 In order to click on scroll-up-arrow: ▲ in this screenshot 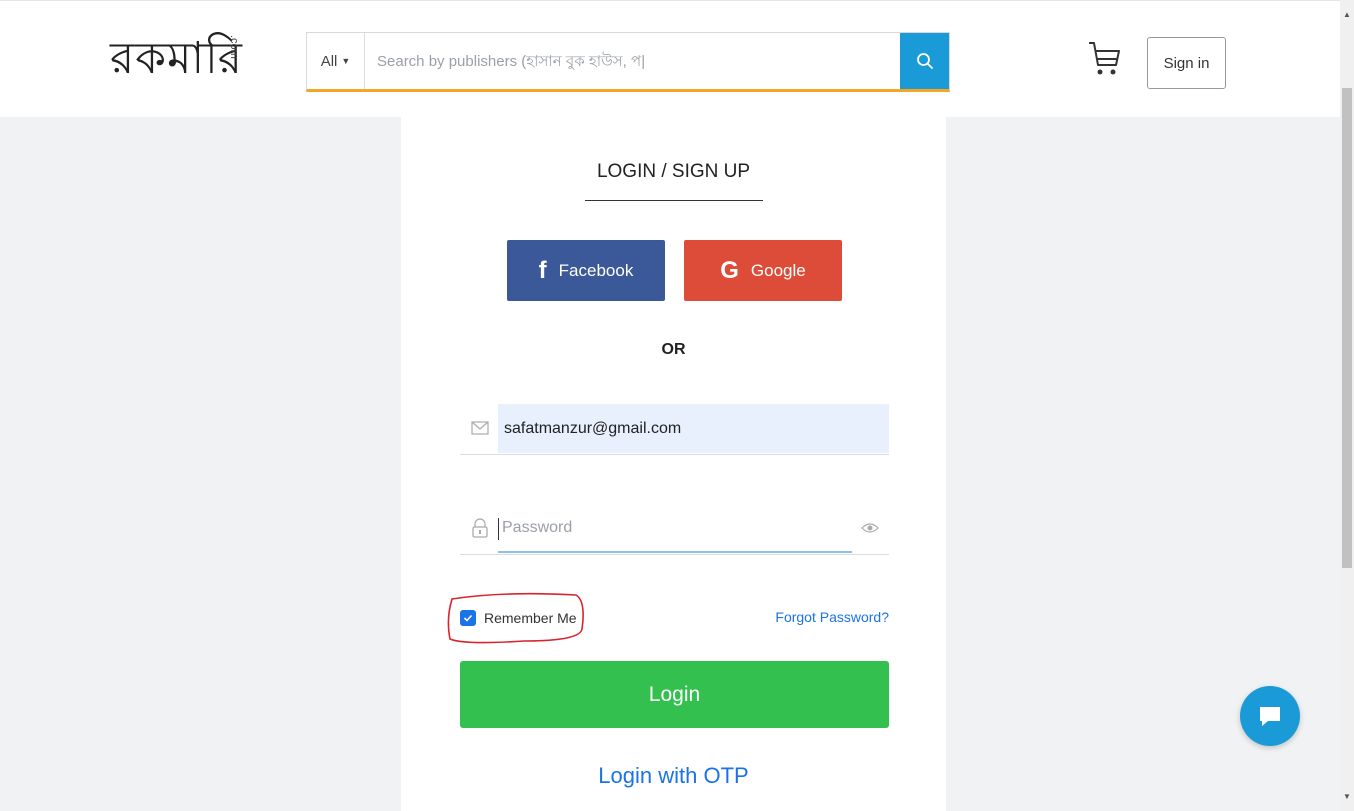, I will do `click(1347, 15)`.